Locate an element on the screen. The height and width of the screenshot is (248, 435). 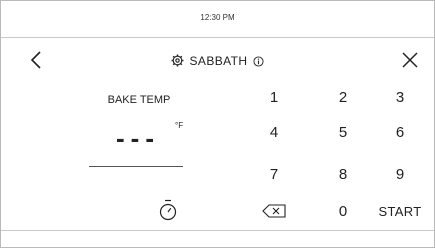
temperature-underline is located at coordinates (136, 166).